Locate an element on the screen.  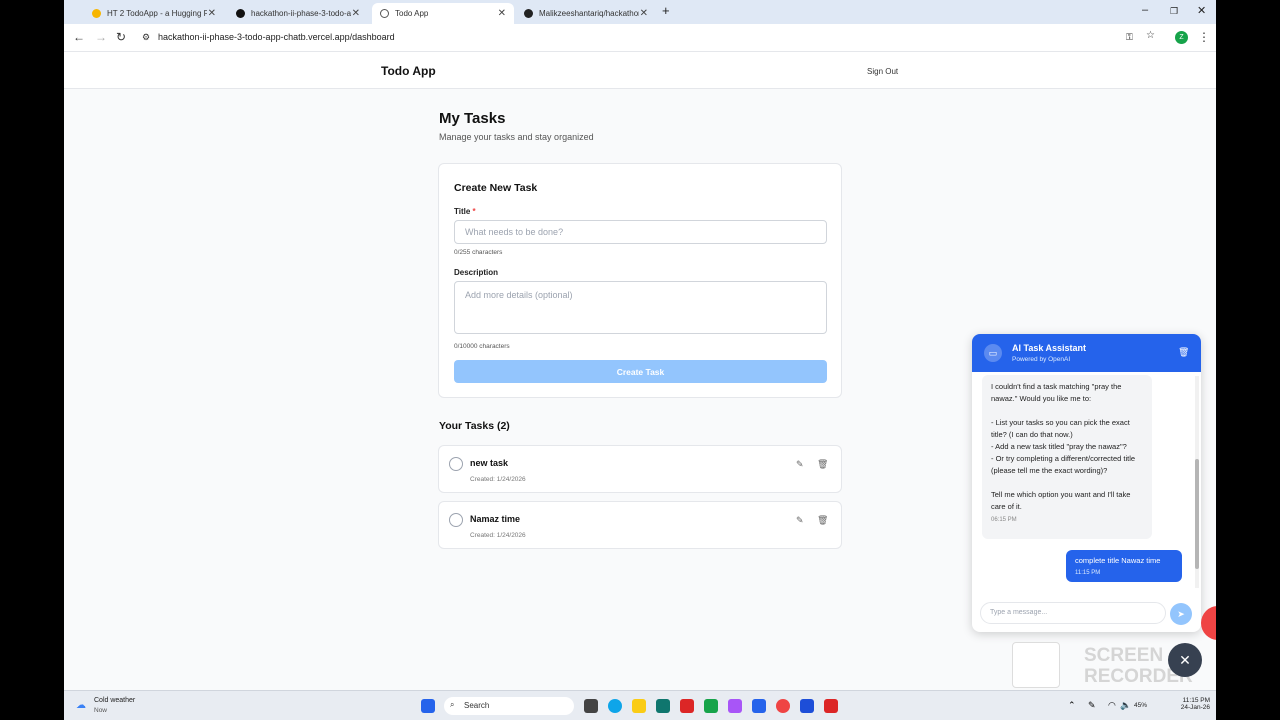
user-message-time: 11:15 PM is located at coordinates (1088, 573).